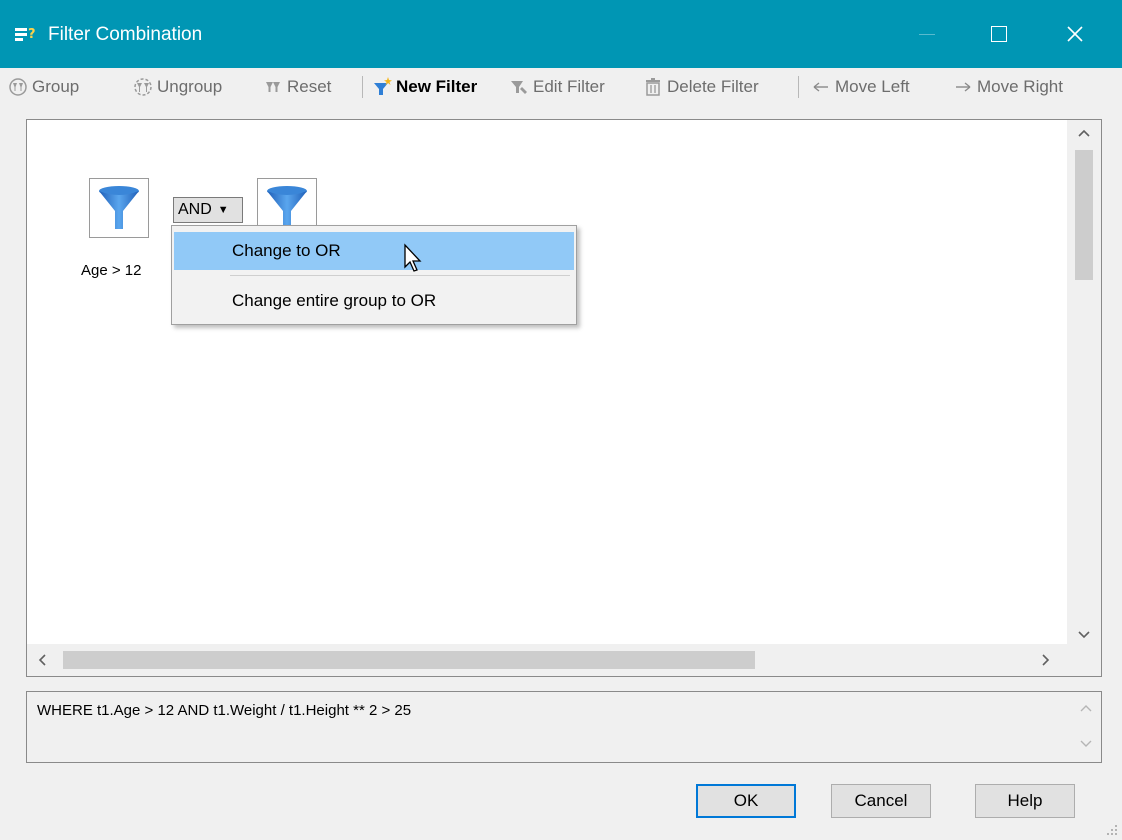 The width and height of the screenshot is (1122, 840). I want to click on delete-filter-button: Delete Filter, so click(701, 87).